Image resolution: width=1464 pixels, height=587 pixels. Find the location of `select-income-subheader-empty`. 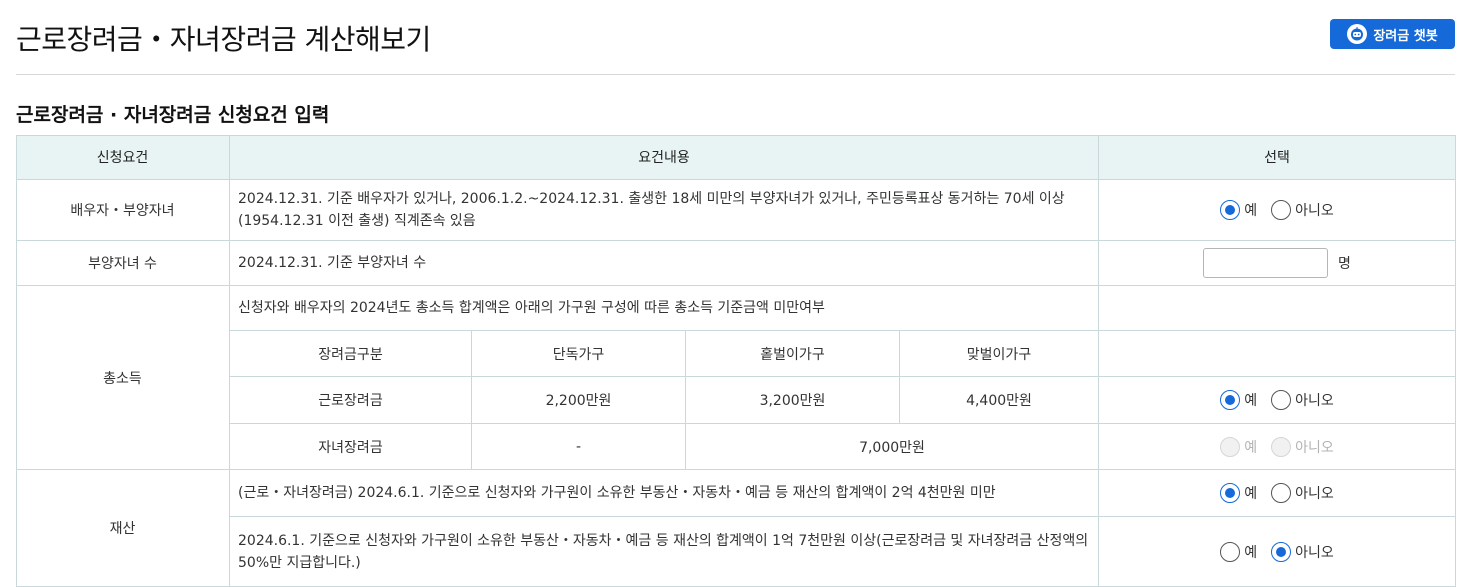

select-income-subheader-empty is located at coordinates (1277, 354).